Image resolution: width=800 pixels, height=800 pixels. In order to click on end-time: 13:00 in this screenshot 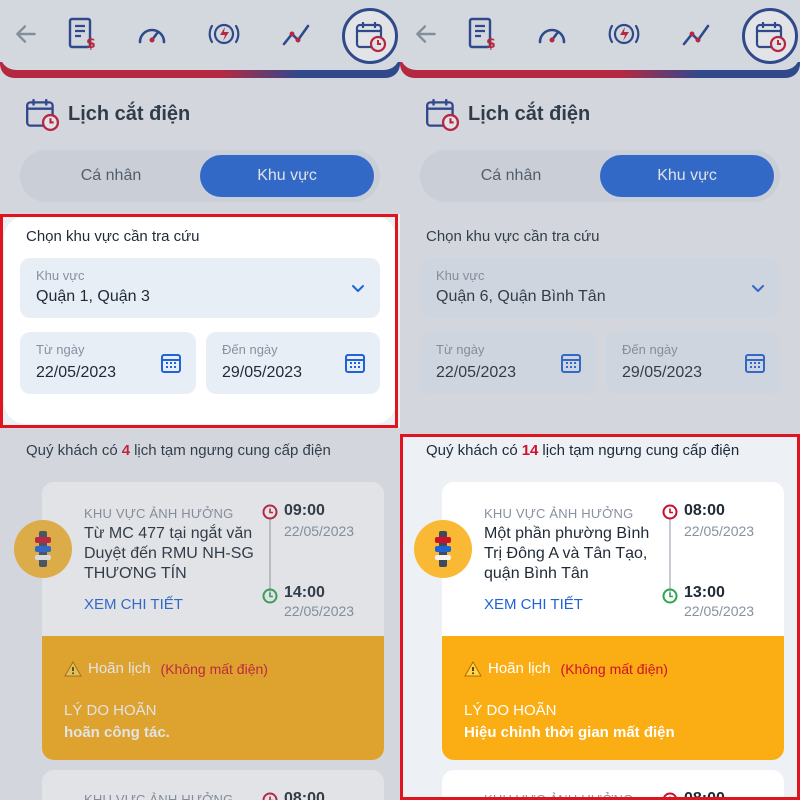, I will do `click(704, 592)`.